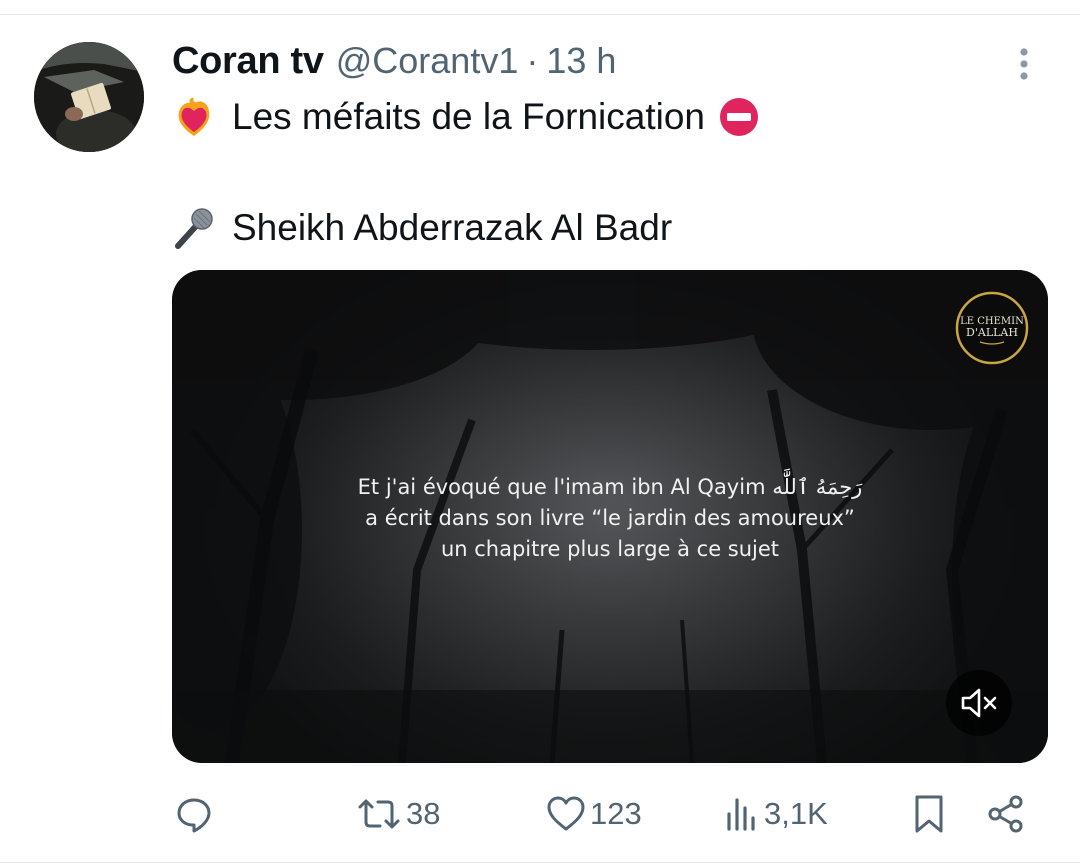  Describe the element at coordinates (566, 813) in the screenshot. I see `heart-icon` at that location.